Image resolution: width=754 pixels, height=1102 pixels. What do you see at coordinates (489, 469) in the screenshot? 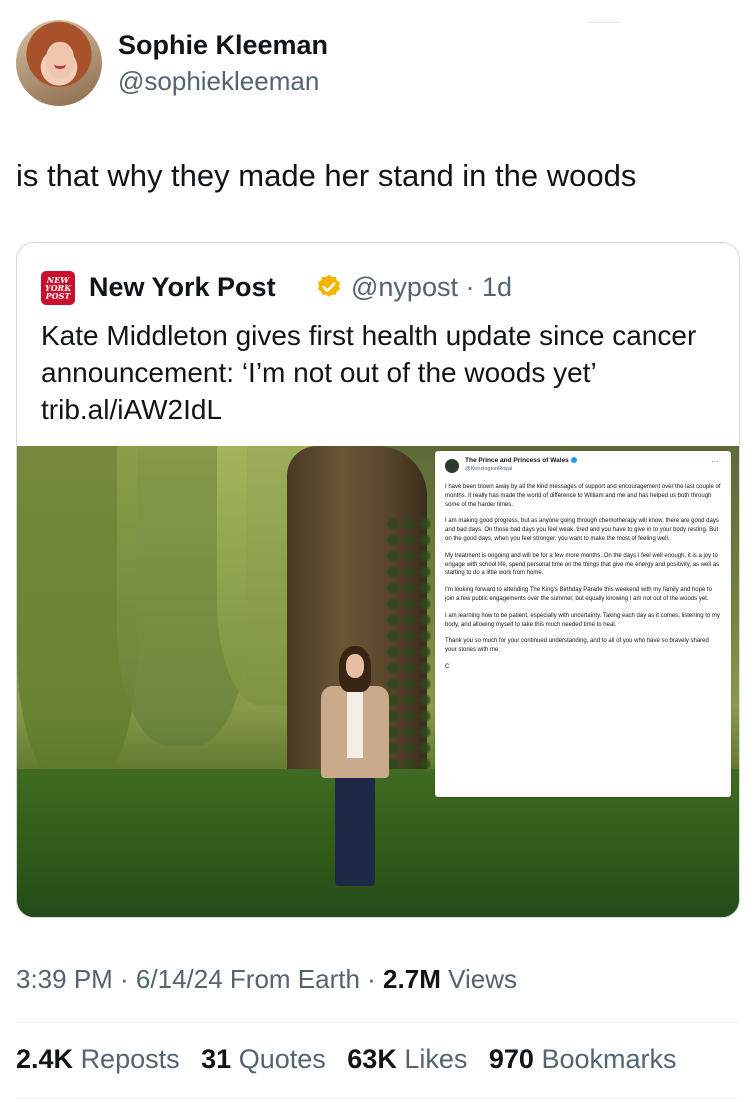
I see `overlay-author-handle: @KensingtonRoyal` at bounding box center [489, 469].